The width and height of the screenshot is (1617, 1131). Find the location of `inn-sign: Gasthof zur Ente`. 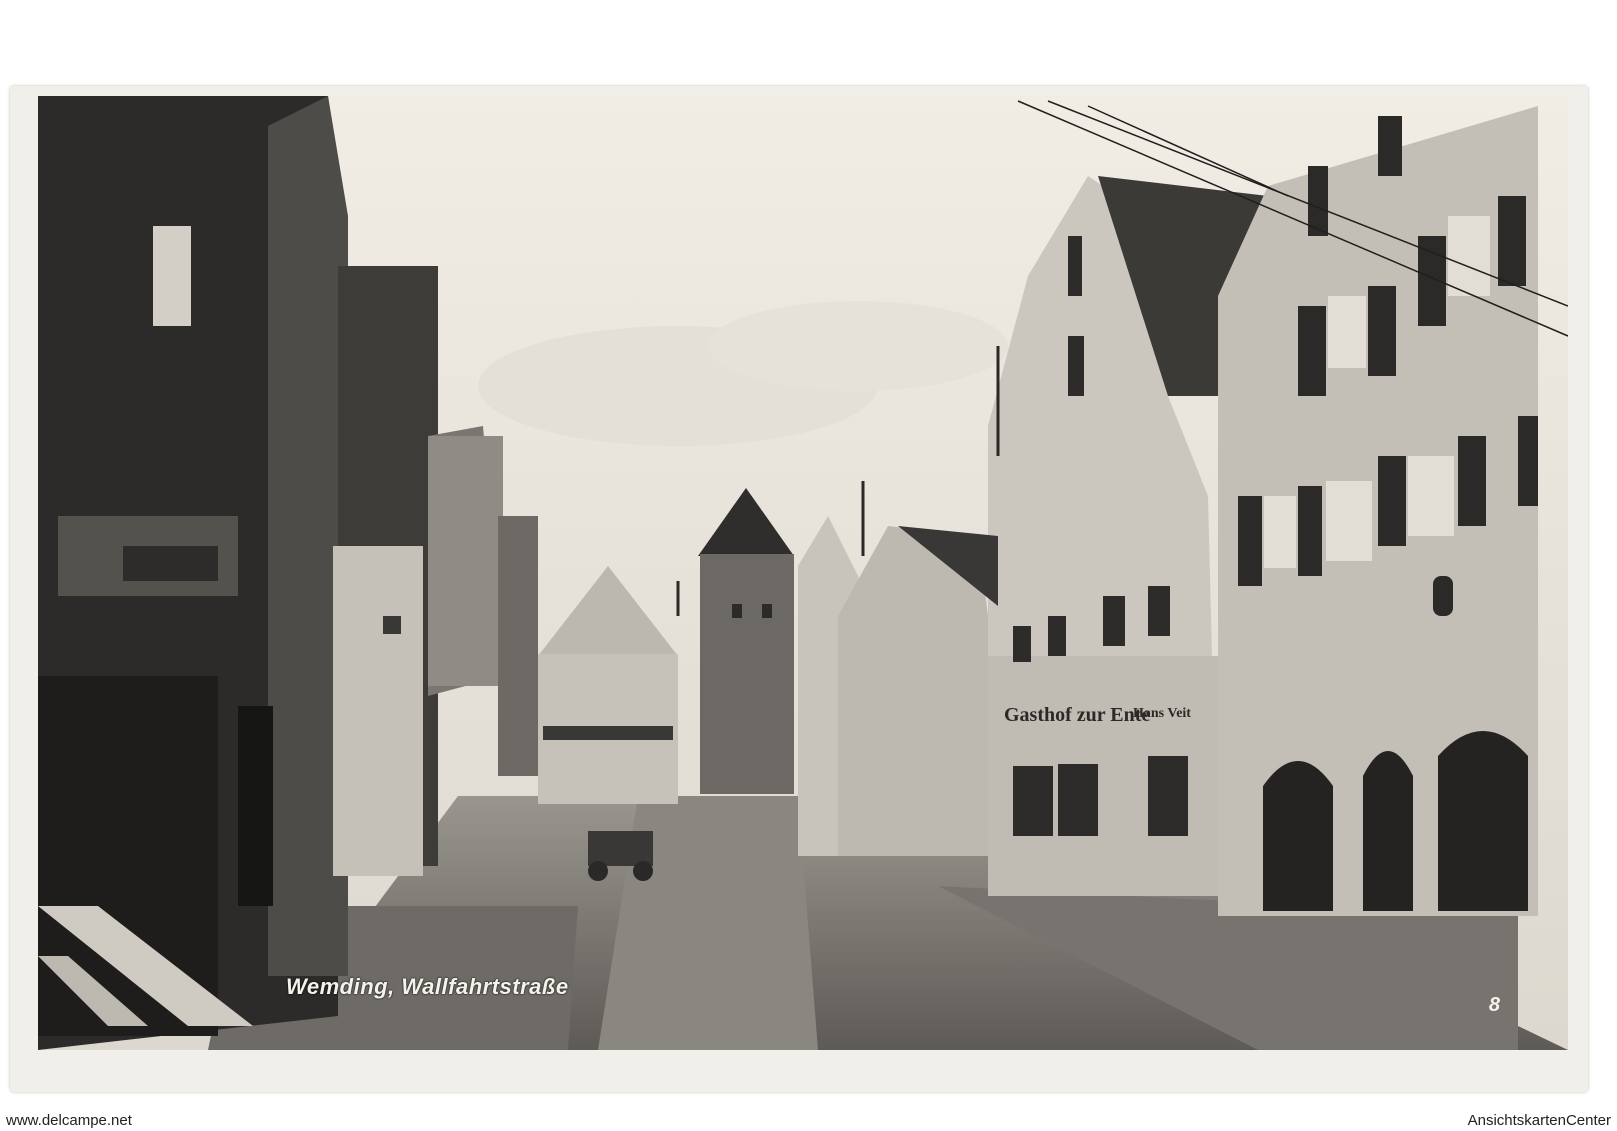

inn-sign: Gasthof zur Ente is located at coordinates (1077, 715).